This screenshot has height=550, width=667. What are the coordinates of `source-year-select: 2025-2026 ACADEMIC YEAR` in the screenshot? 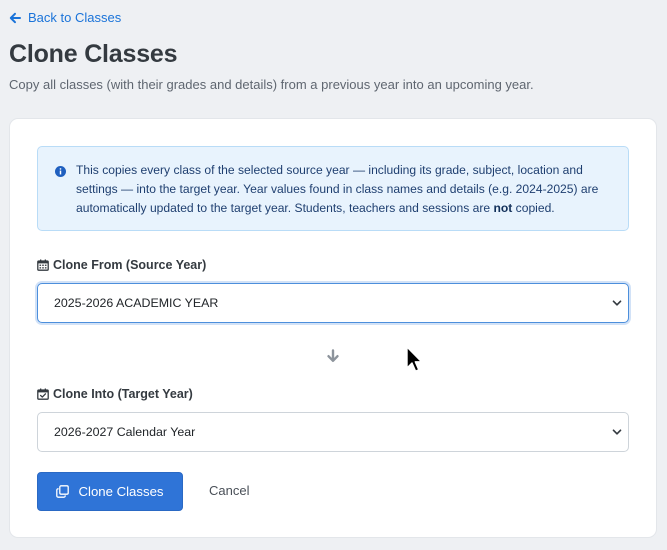 It's located at (333, 303).